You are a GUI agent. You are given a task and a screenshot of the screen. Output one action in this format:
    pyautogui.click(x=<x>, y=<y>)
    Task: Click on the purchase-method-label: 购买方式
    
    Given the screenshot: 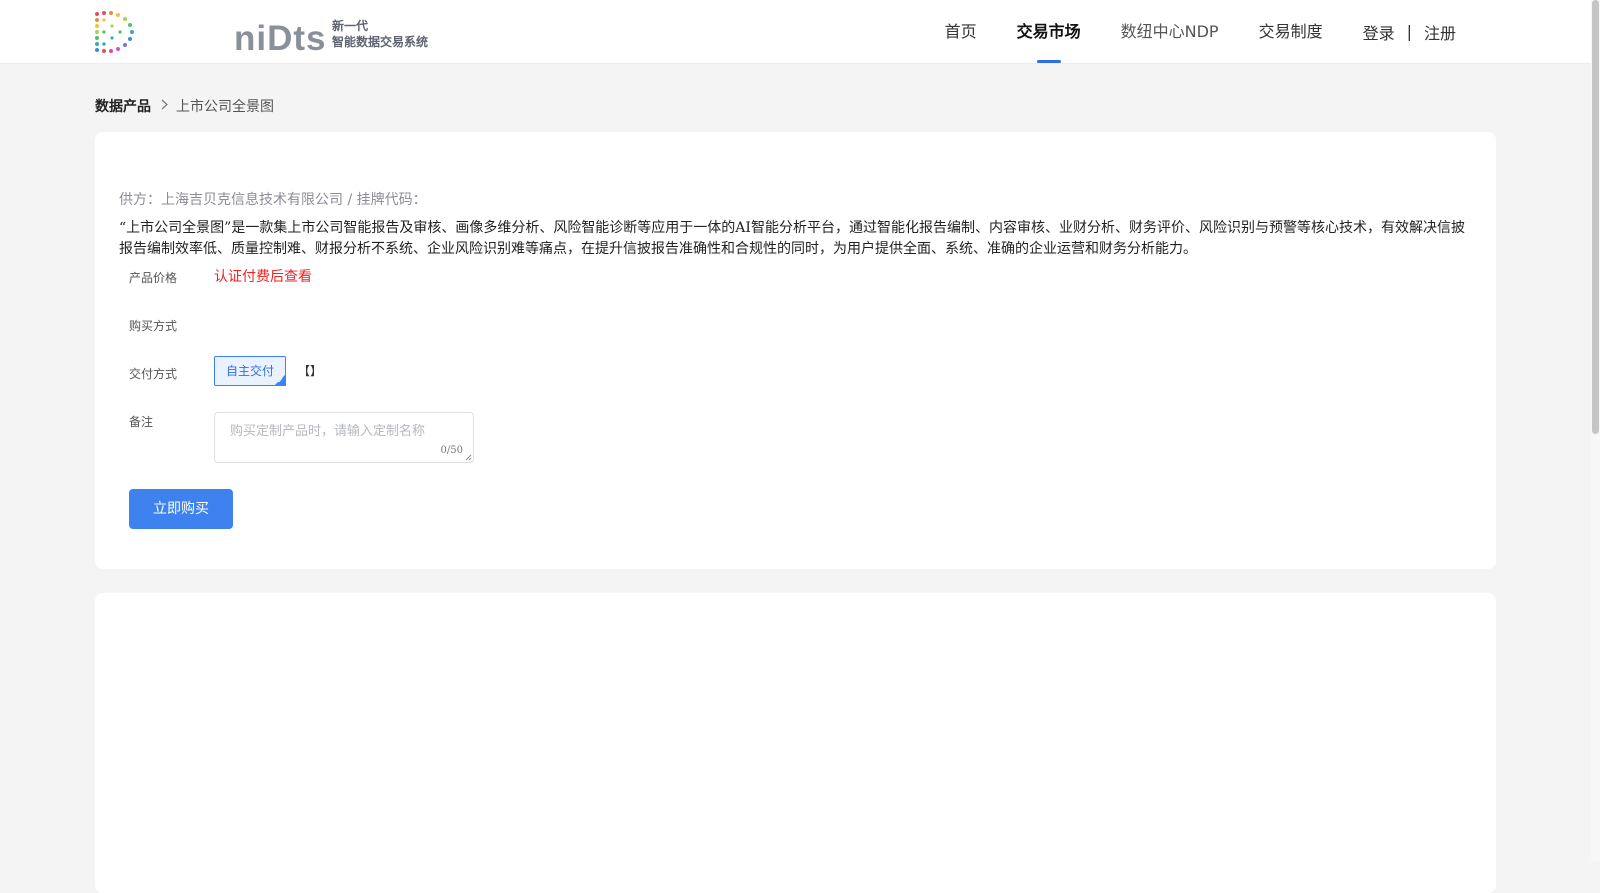 What is the action you would take?
    pyautogui.click(x=153, y=326)
    